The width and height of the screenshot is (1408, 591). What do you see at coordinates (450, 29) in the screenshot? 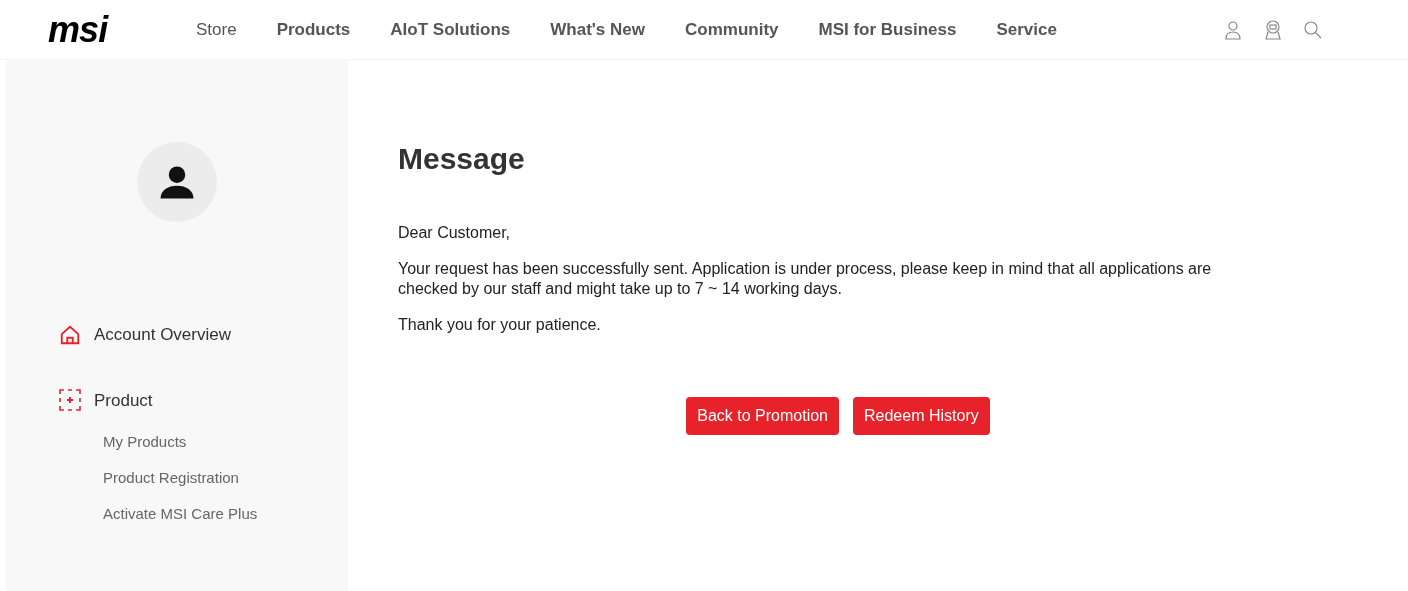
I see `nav-link: AIoT Solutions` at bounding box center [450, 29].